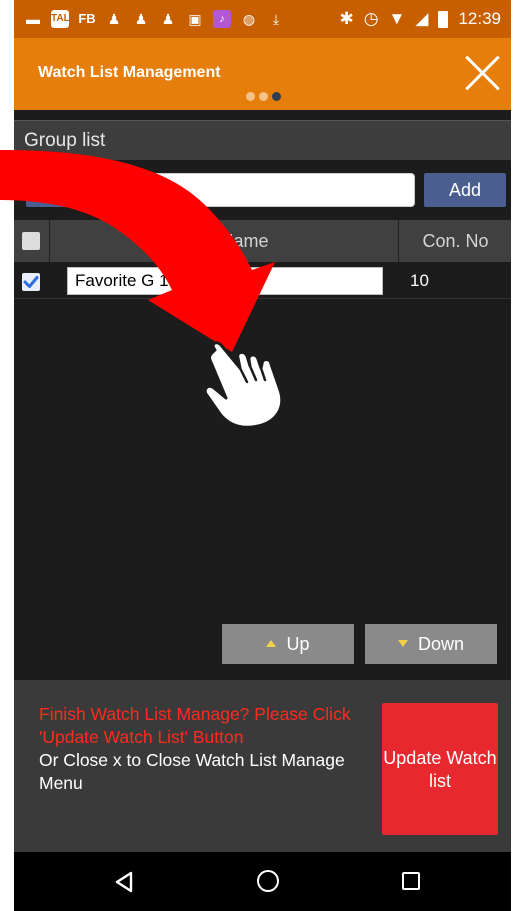 The image size is (523, 911). I want to click on up-button: Up, so click(288, 644).